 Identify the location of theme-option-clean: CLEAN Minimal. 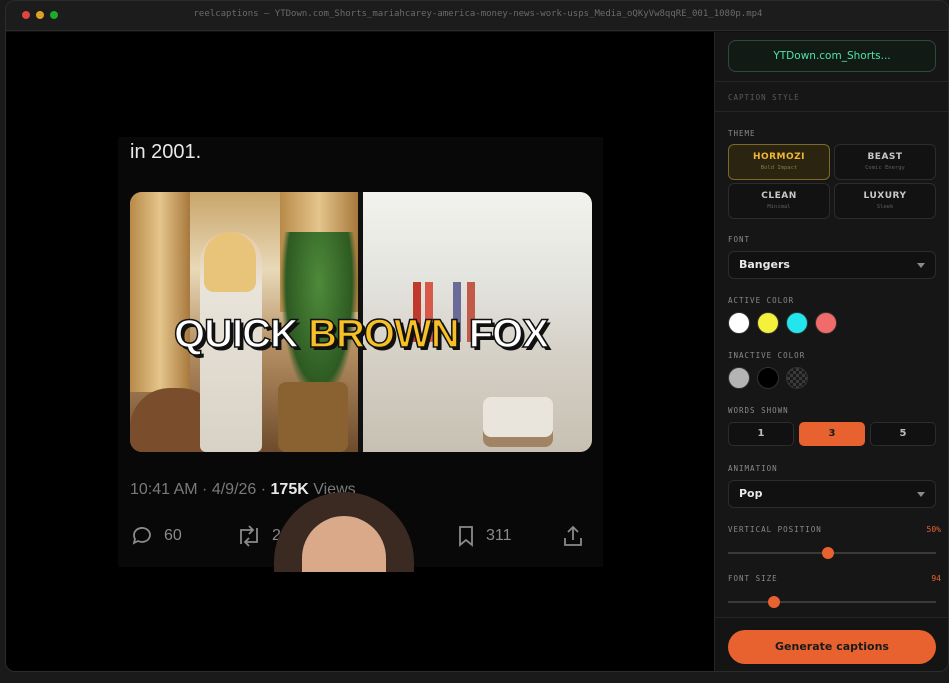
(779, 201).